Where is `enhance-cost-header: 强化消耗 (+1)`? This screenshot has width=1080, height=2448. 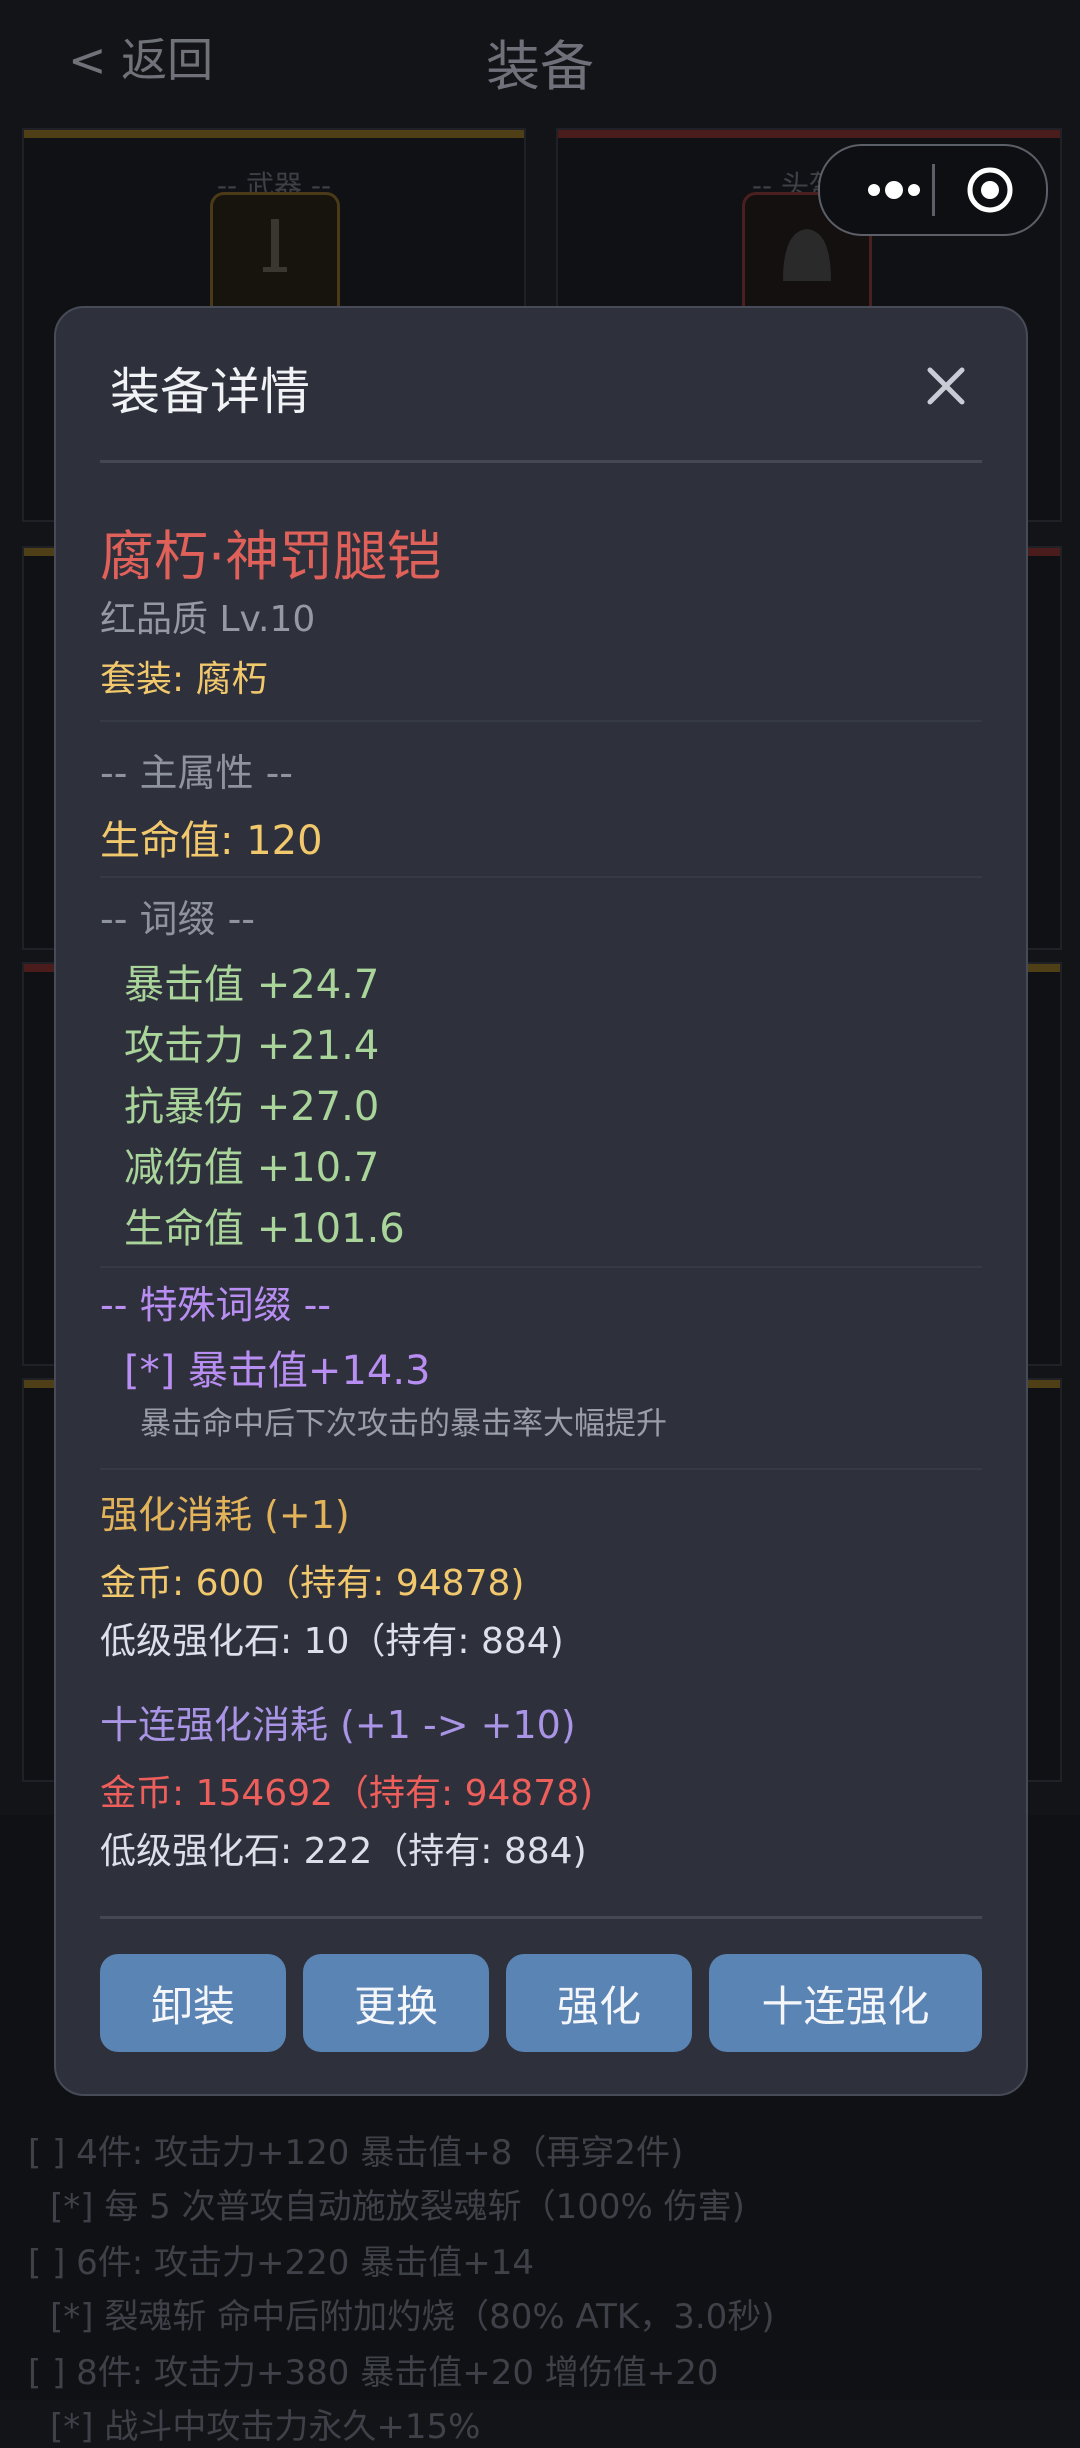 enhance-cost-header: 强化消耗 (+1) is located at coordinates (225, 1515).